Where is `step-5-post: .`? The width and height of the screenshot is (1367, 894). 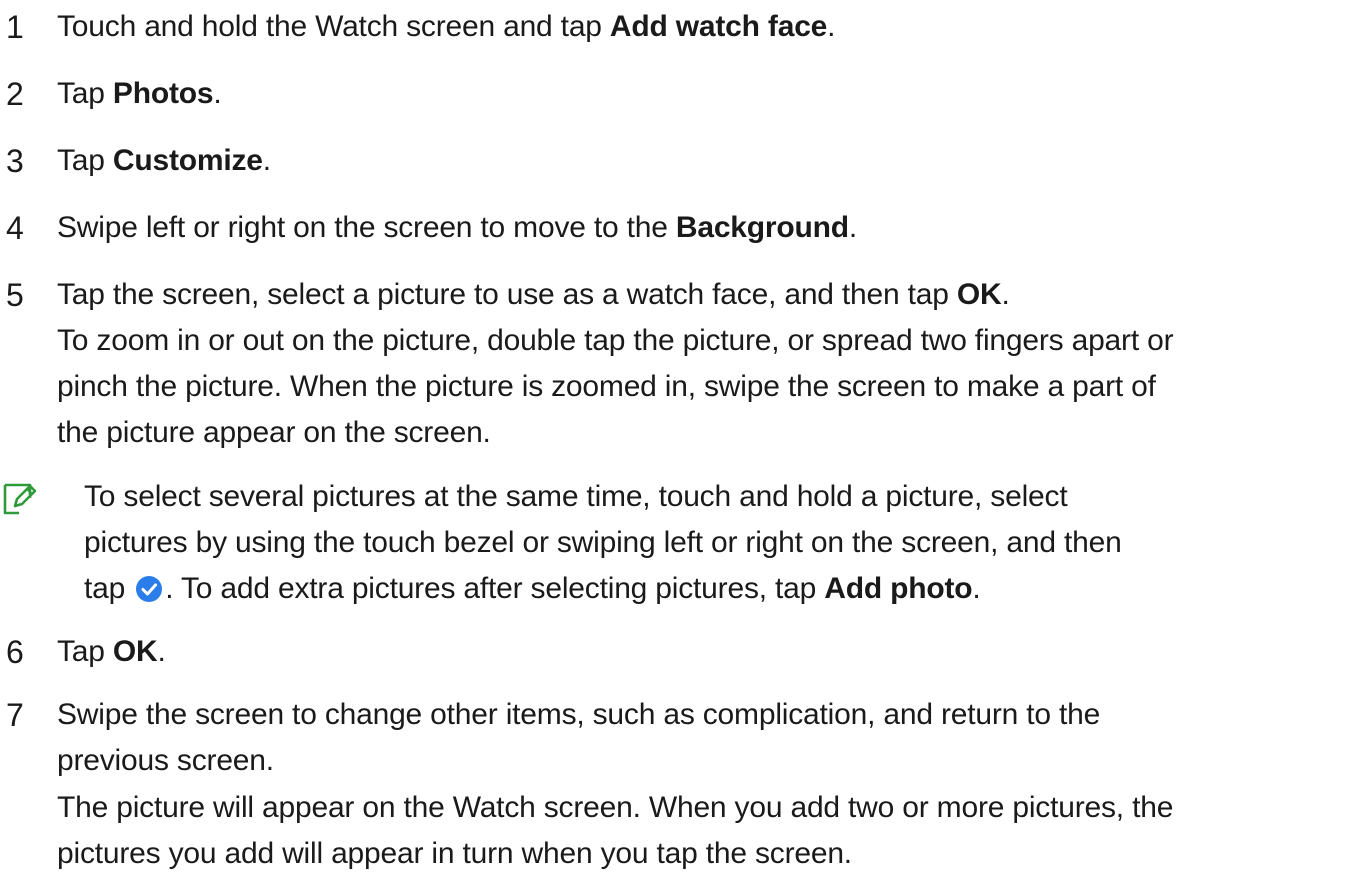 step-5-post: . is located at coordinates (1005, 294).